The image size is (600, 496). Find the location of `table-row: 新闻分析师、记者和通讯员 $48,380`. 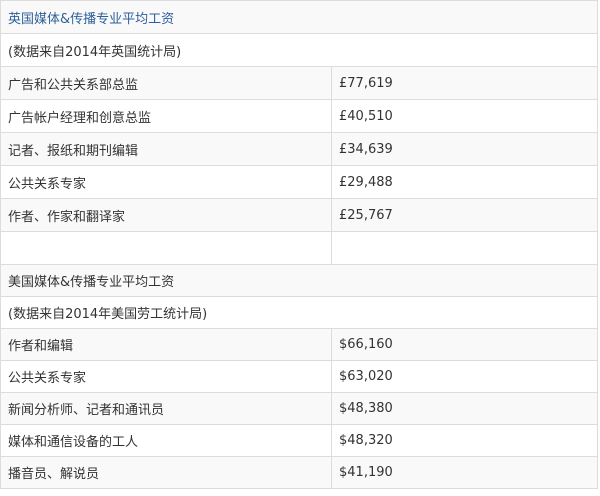

table-row: 新闻分析师、记者和通讯员 $48,380 is located at coordinates (299, 408).